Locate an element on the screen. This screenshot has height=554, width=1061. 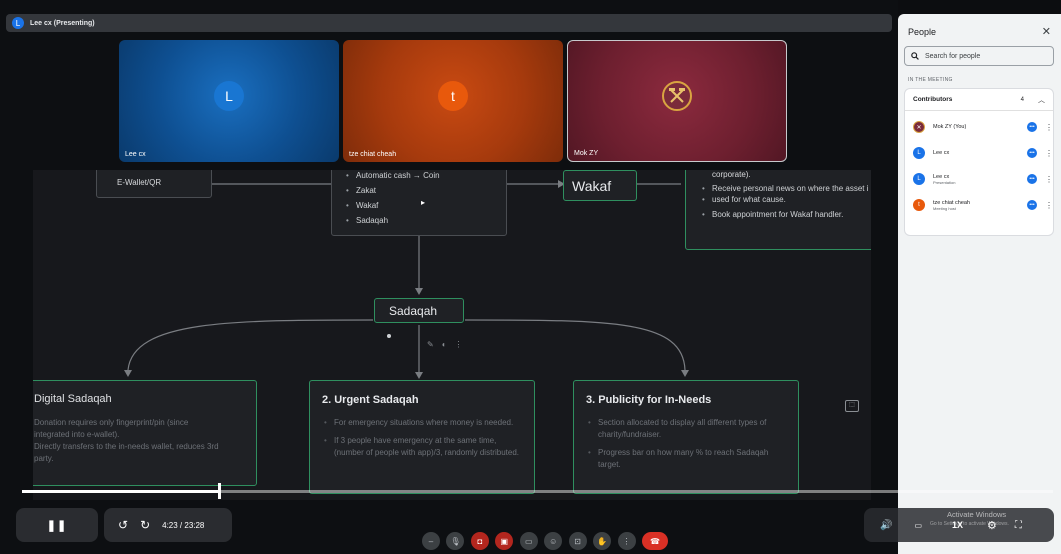
camera-off-icon: ◘ is located at coordinates (479, 541).